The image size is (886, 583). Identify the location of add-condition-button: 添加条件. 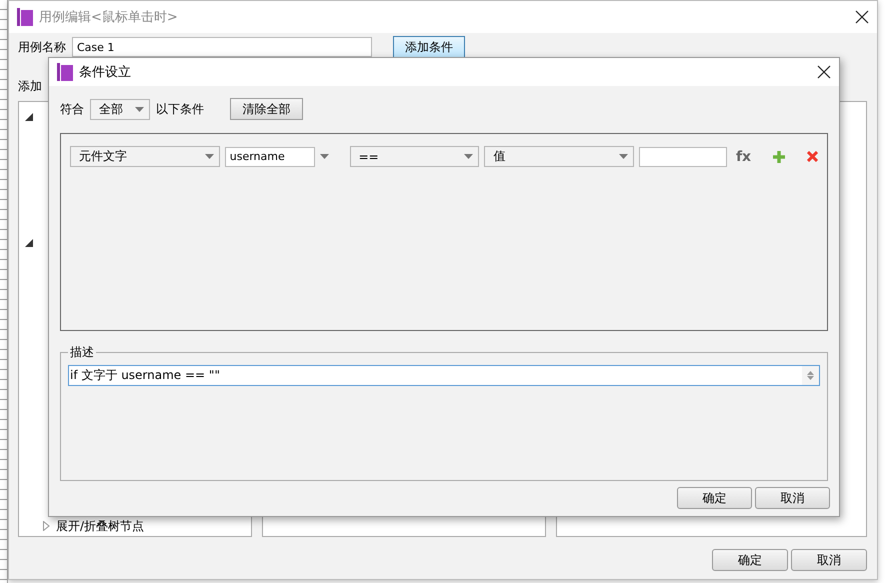
(429, 47).